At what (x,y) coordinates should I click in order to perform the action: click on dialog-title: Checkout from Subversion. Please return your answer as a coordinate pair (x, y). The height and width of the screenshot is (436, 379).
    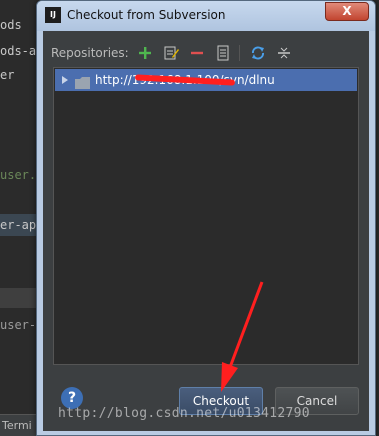
    Looking at the image, I should click on (146, 15).